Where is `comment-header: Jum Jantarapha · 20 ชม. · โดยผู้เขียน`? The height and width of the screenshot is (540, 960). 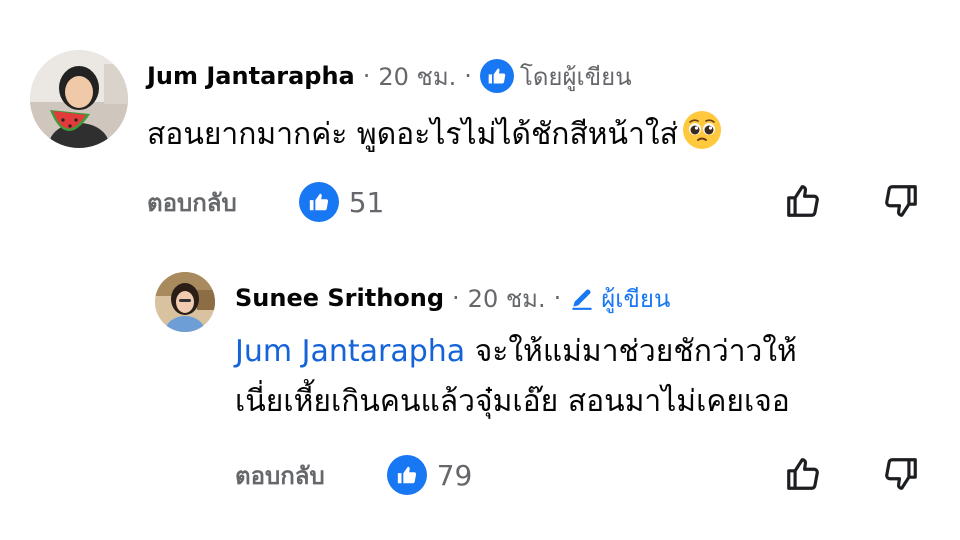 comment-header: Jum Jantarapha · 20 ชม. · โดยผู้เขียน is located at coordinates (389, 76).